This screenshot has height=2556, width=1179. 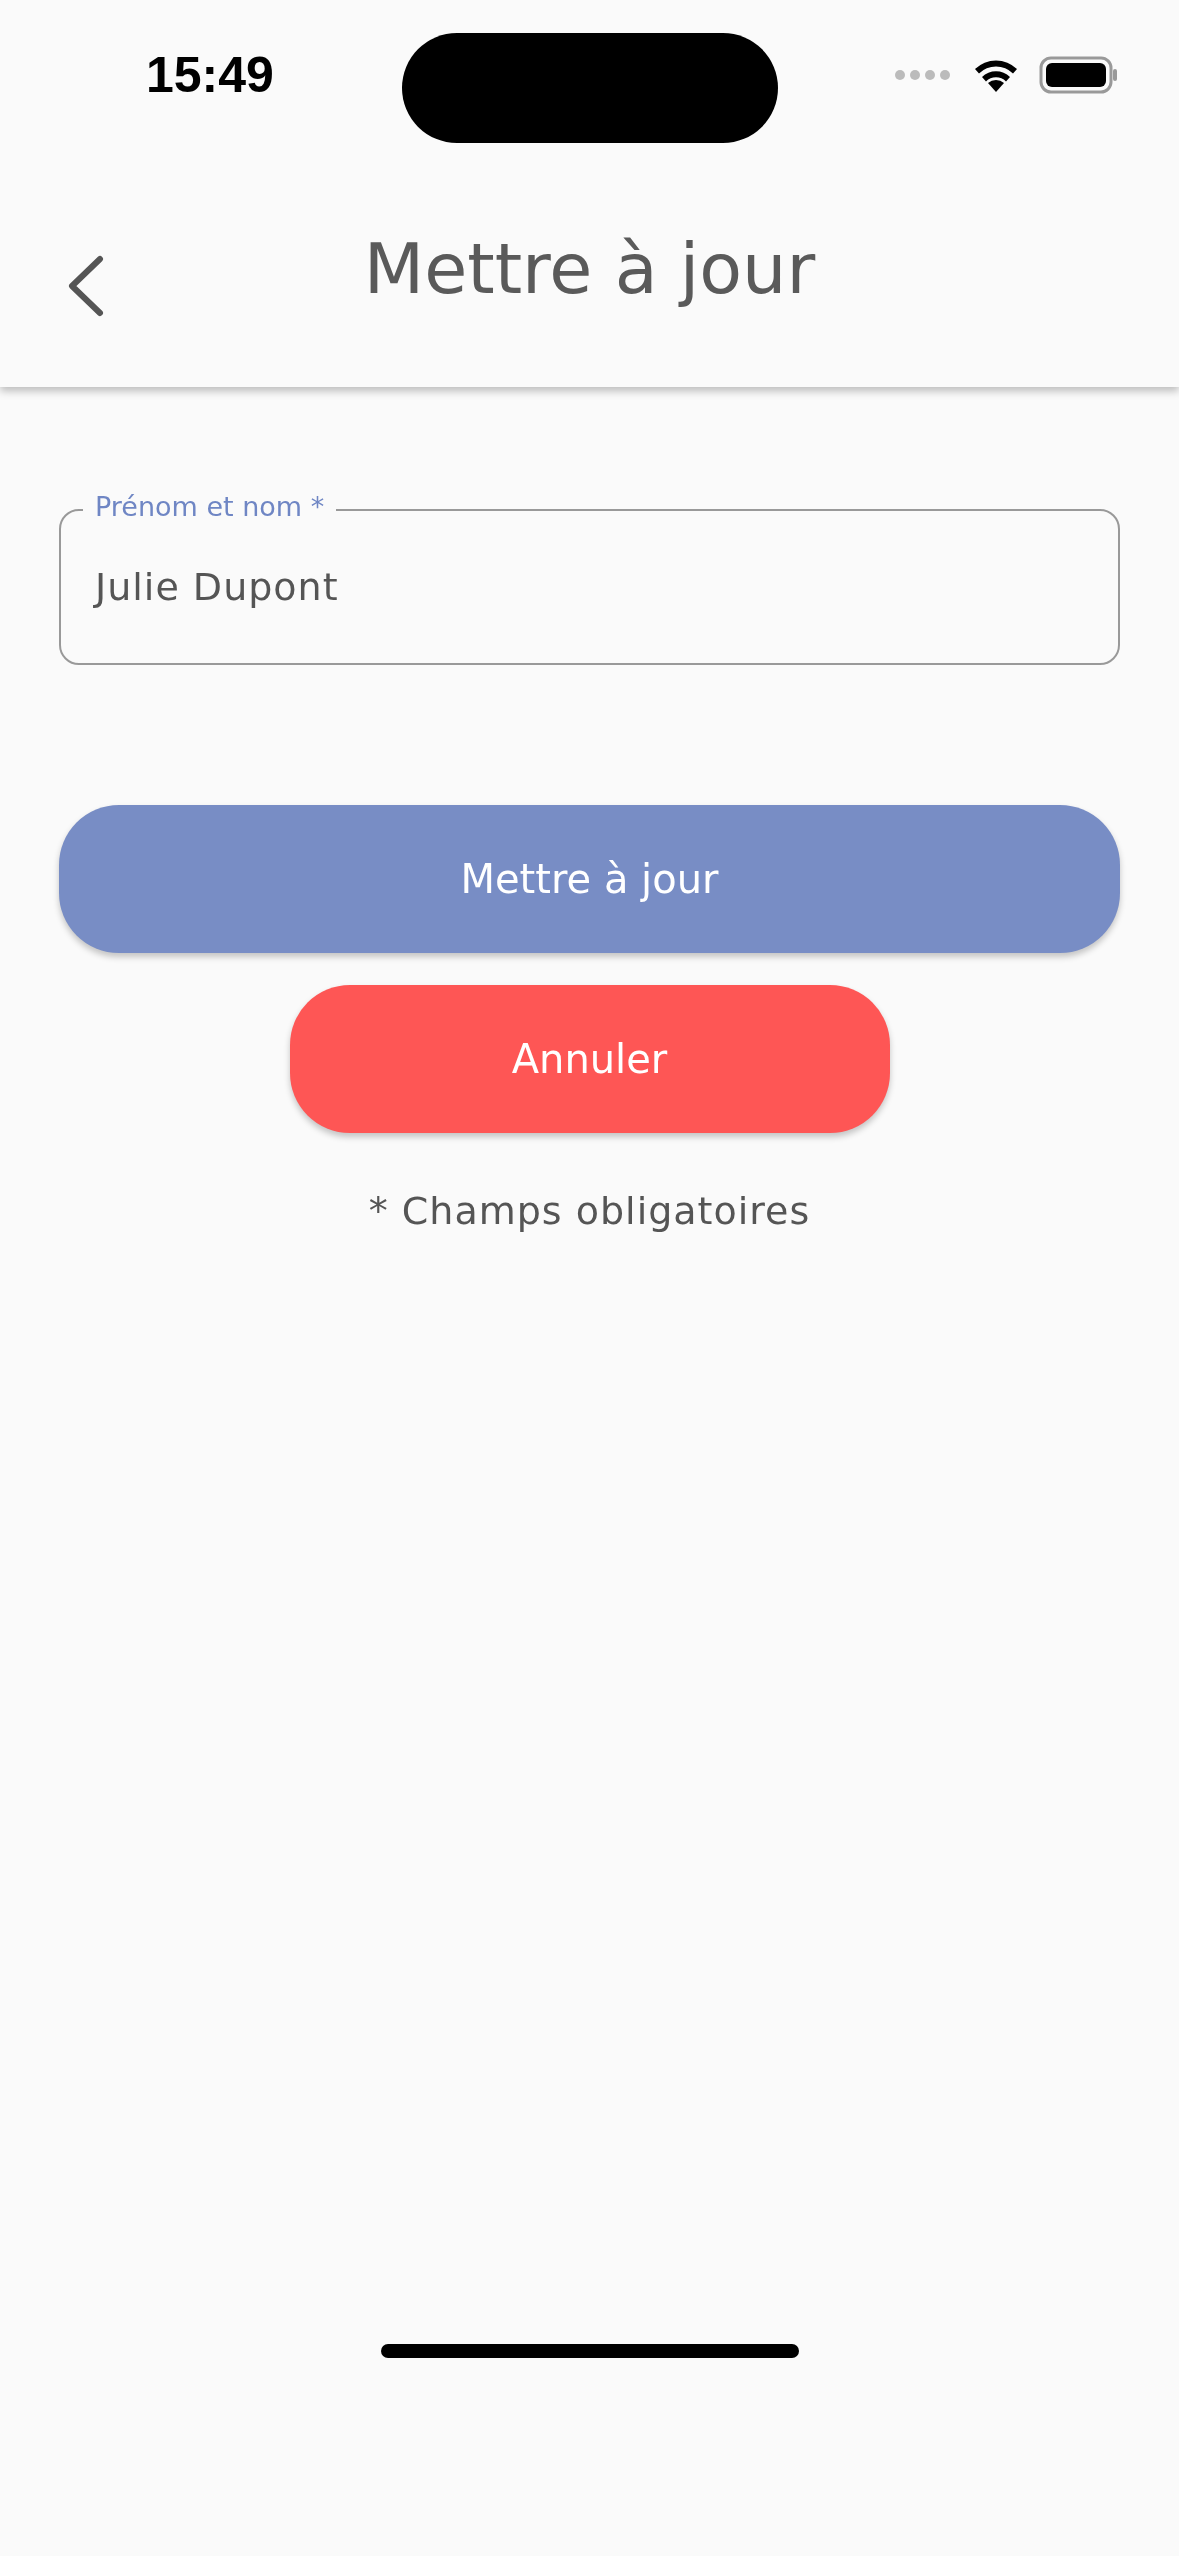 I want to click on signal-icon, so click(x=923, y=75).